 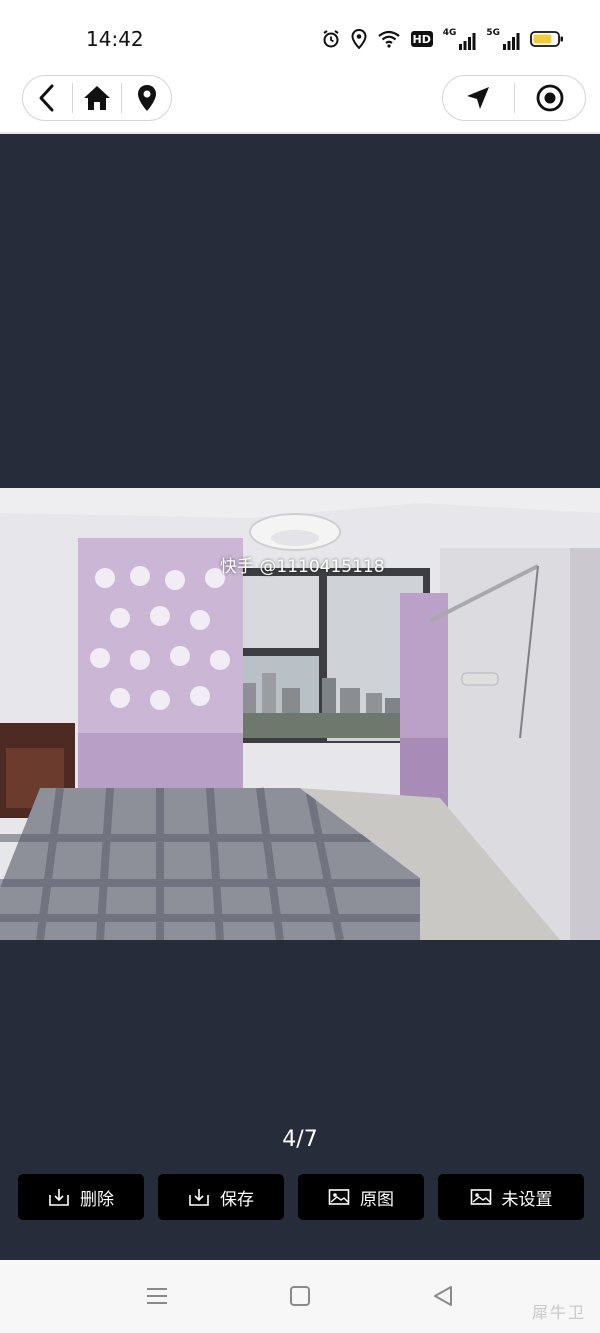 I want to click on navigate-button, so click(x=478, y=98).